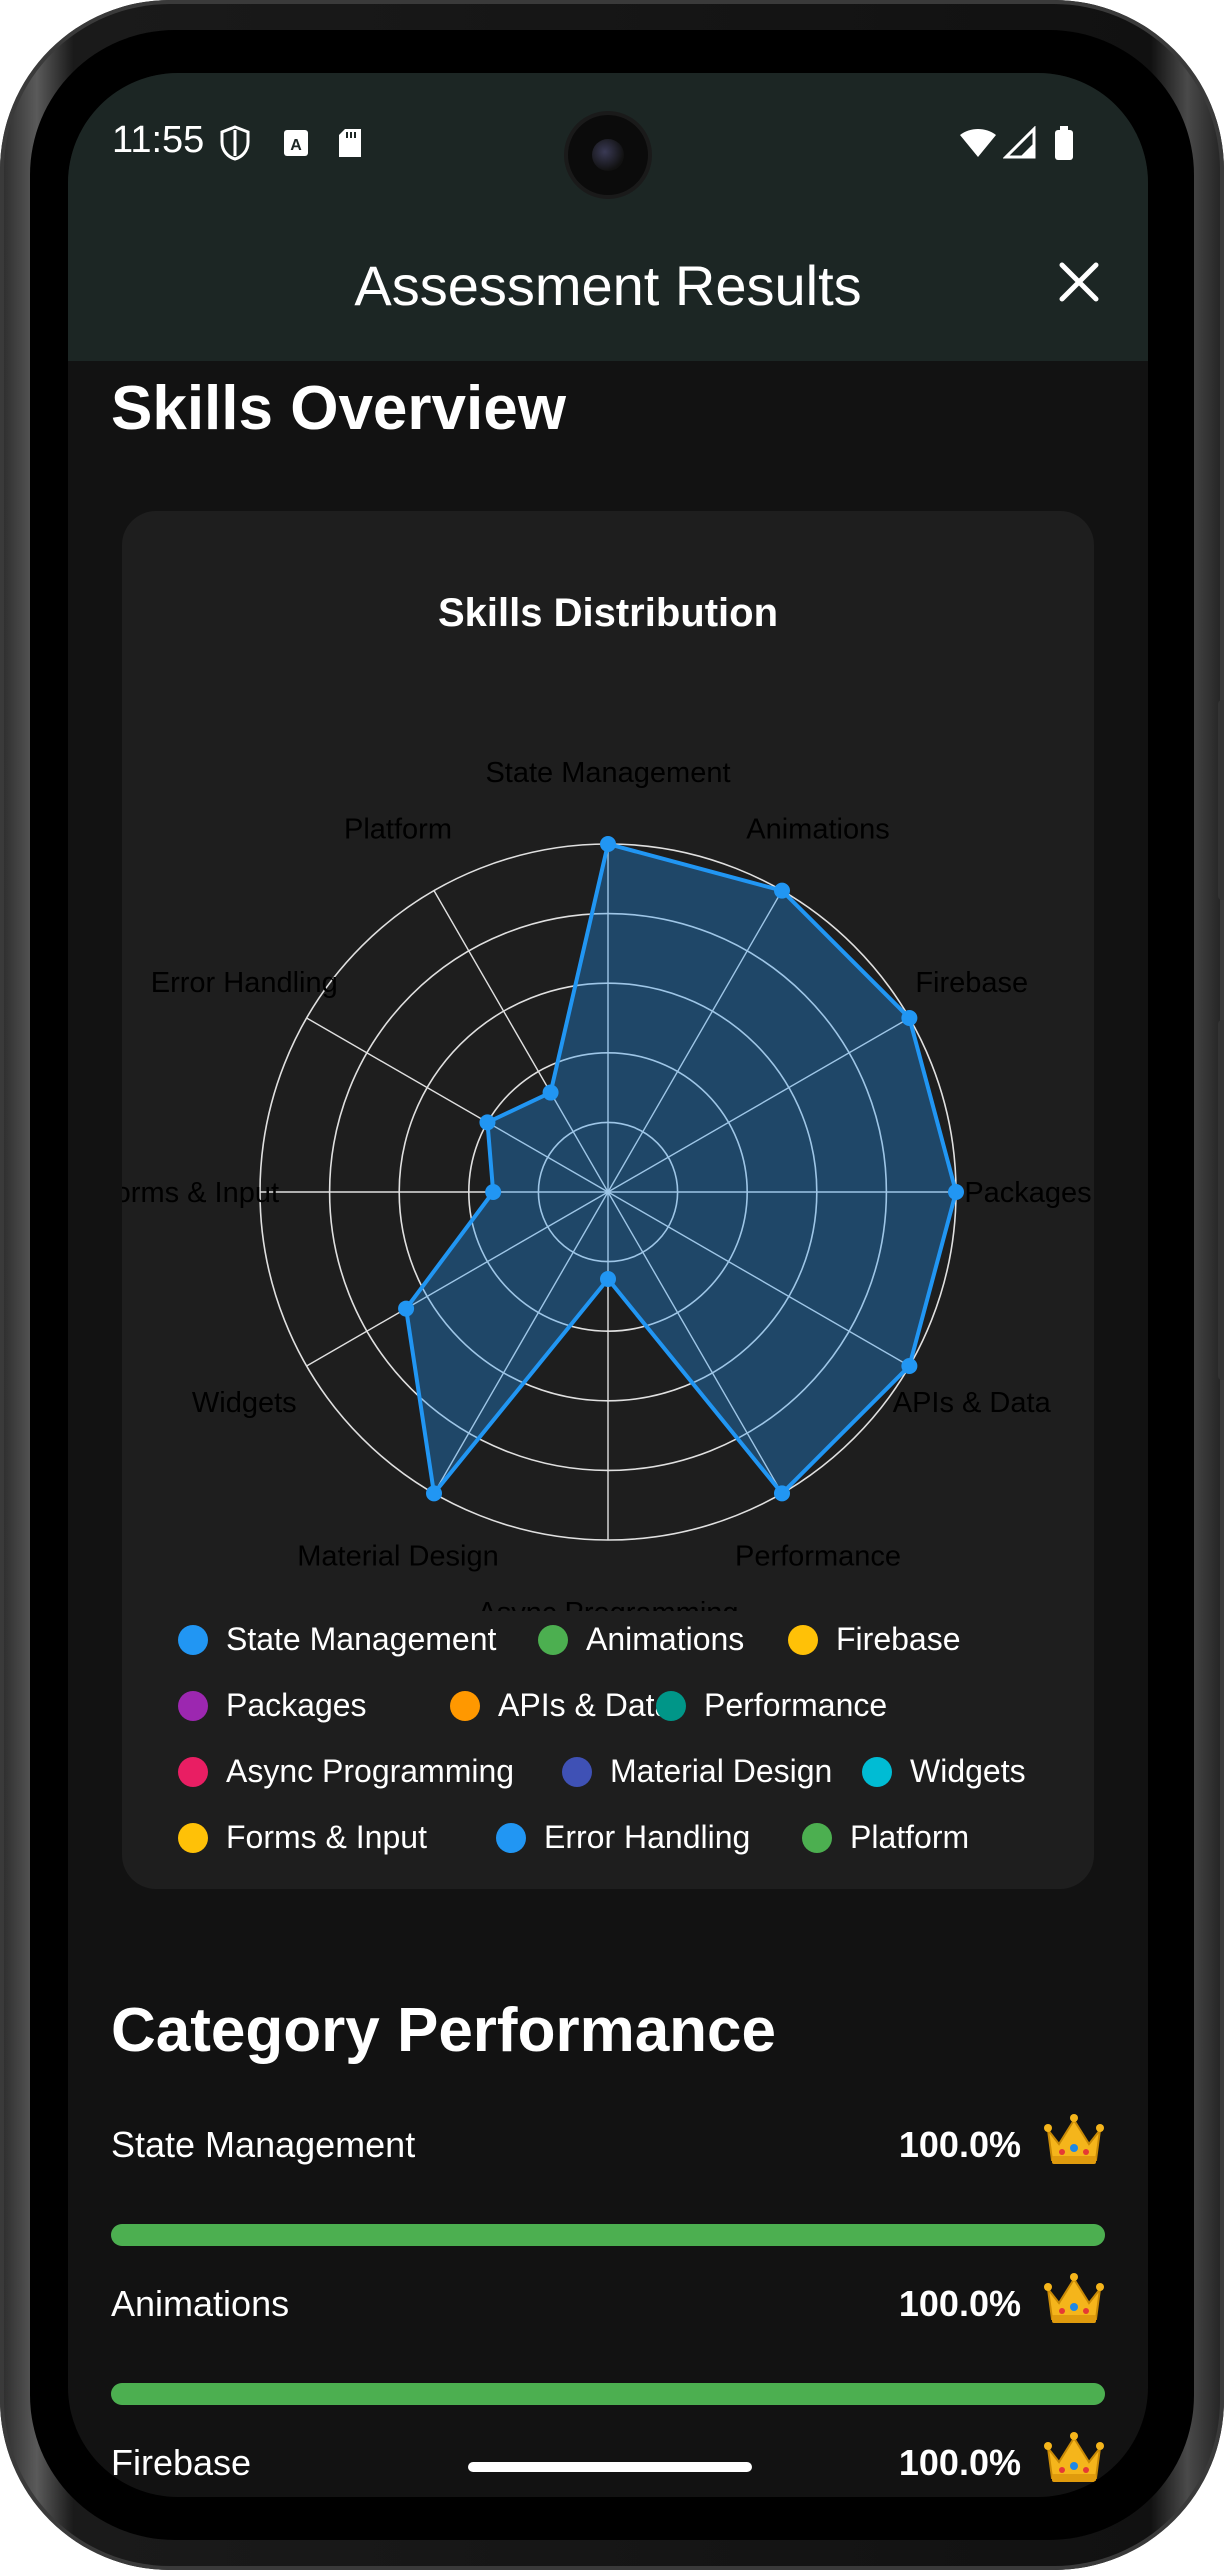  I want to click on legend-row: State Management Animations Firebase, so click(628, 1654).